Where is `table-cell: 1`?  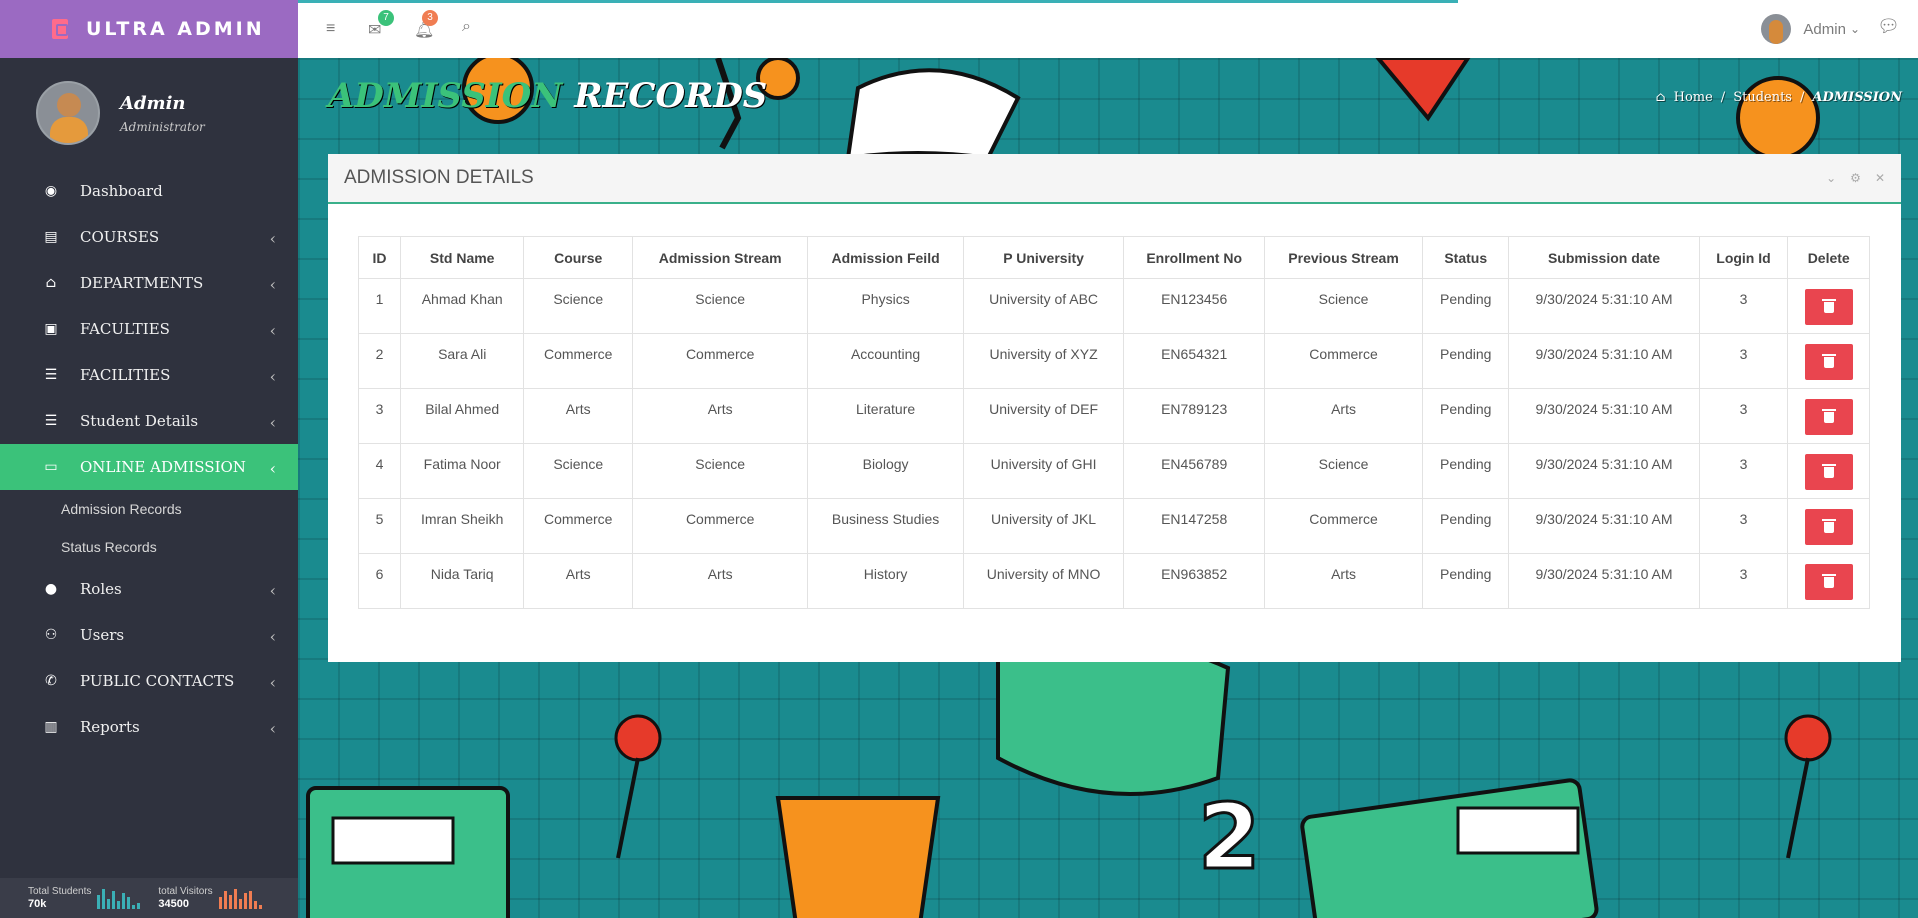 table-cell: 1 is located at coordinates (379, 306).